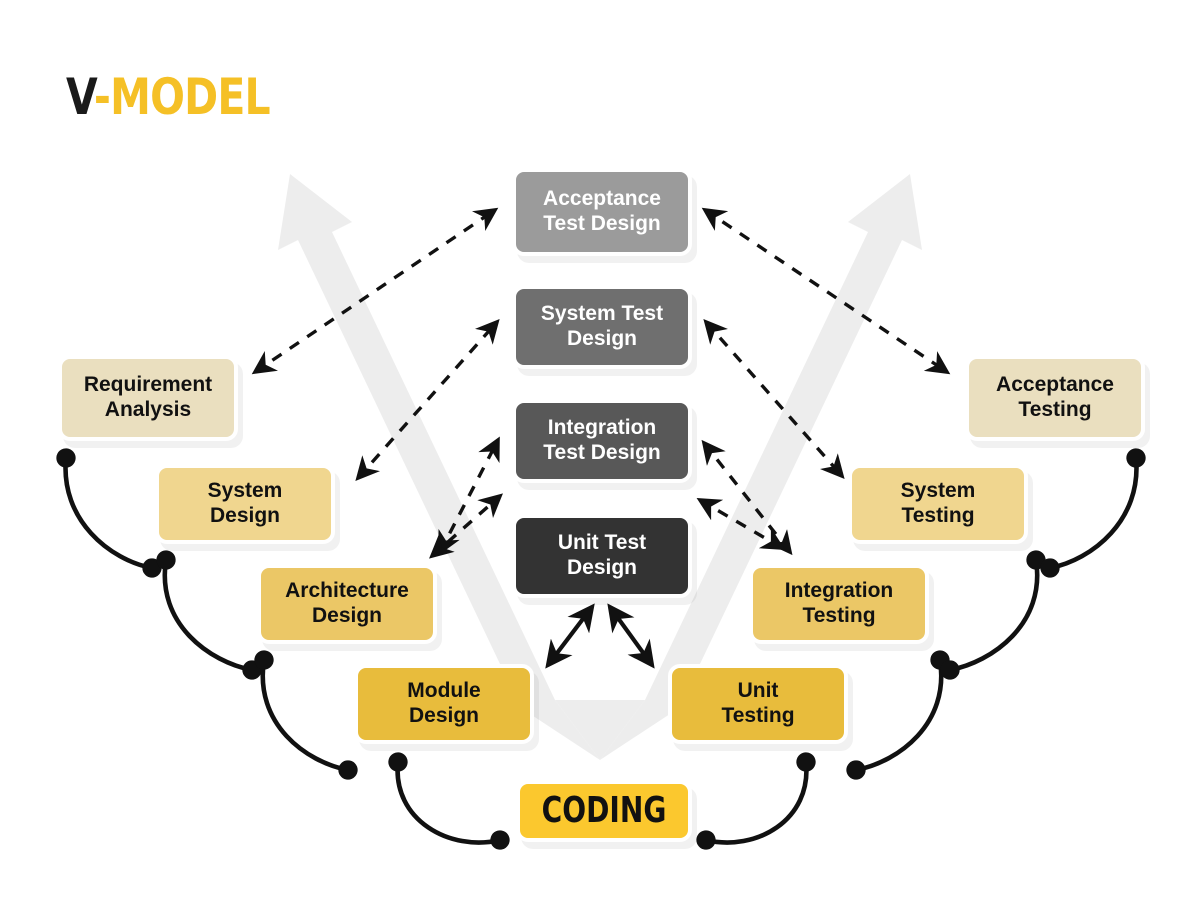 The height and width of the screenshot is (917, 1200). I want to click on node-coding: CODING, so click(604, 811).